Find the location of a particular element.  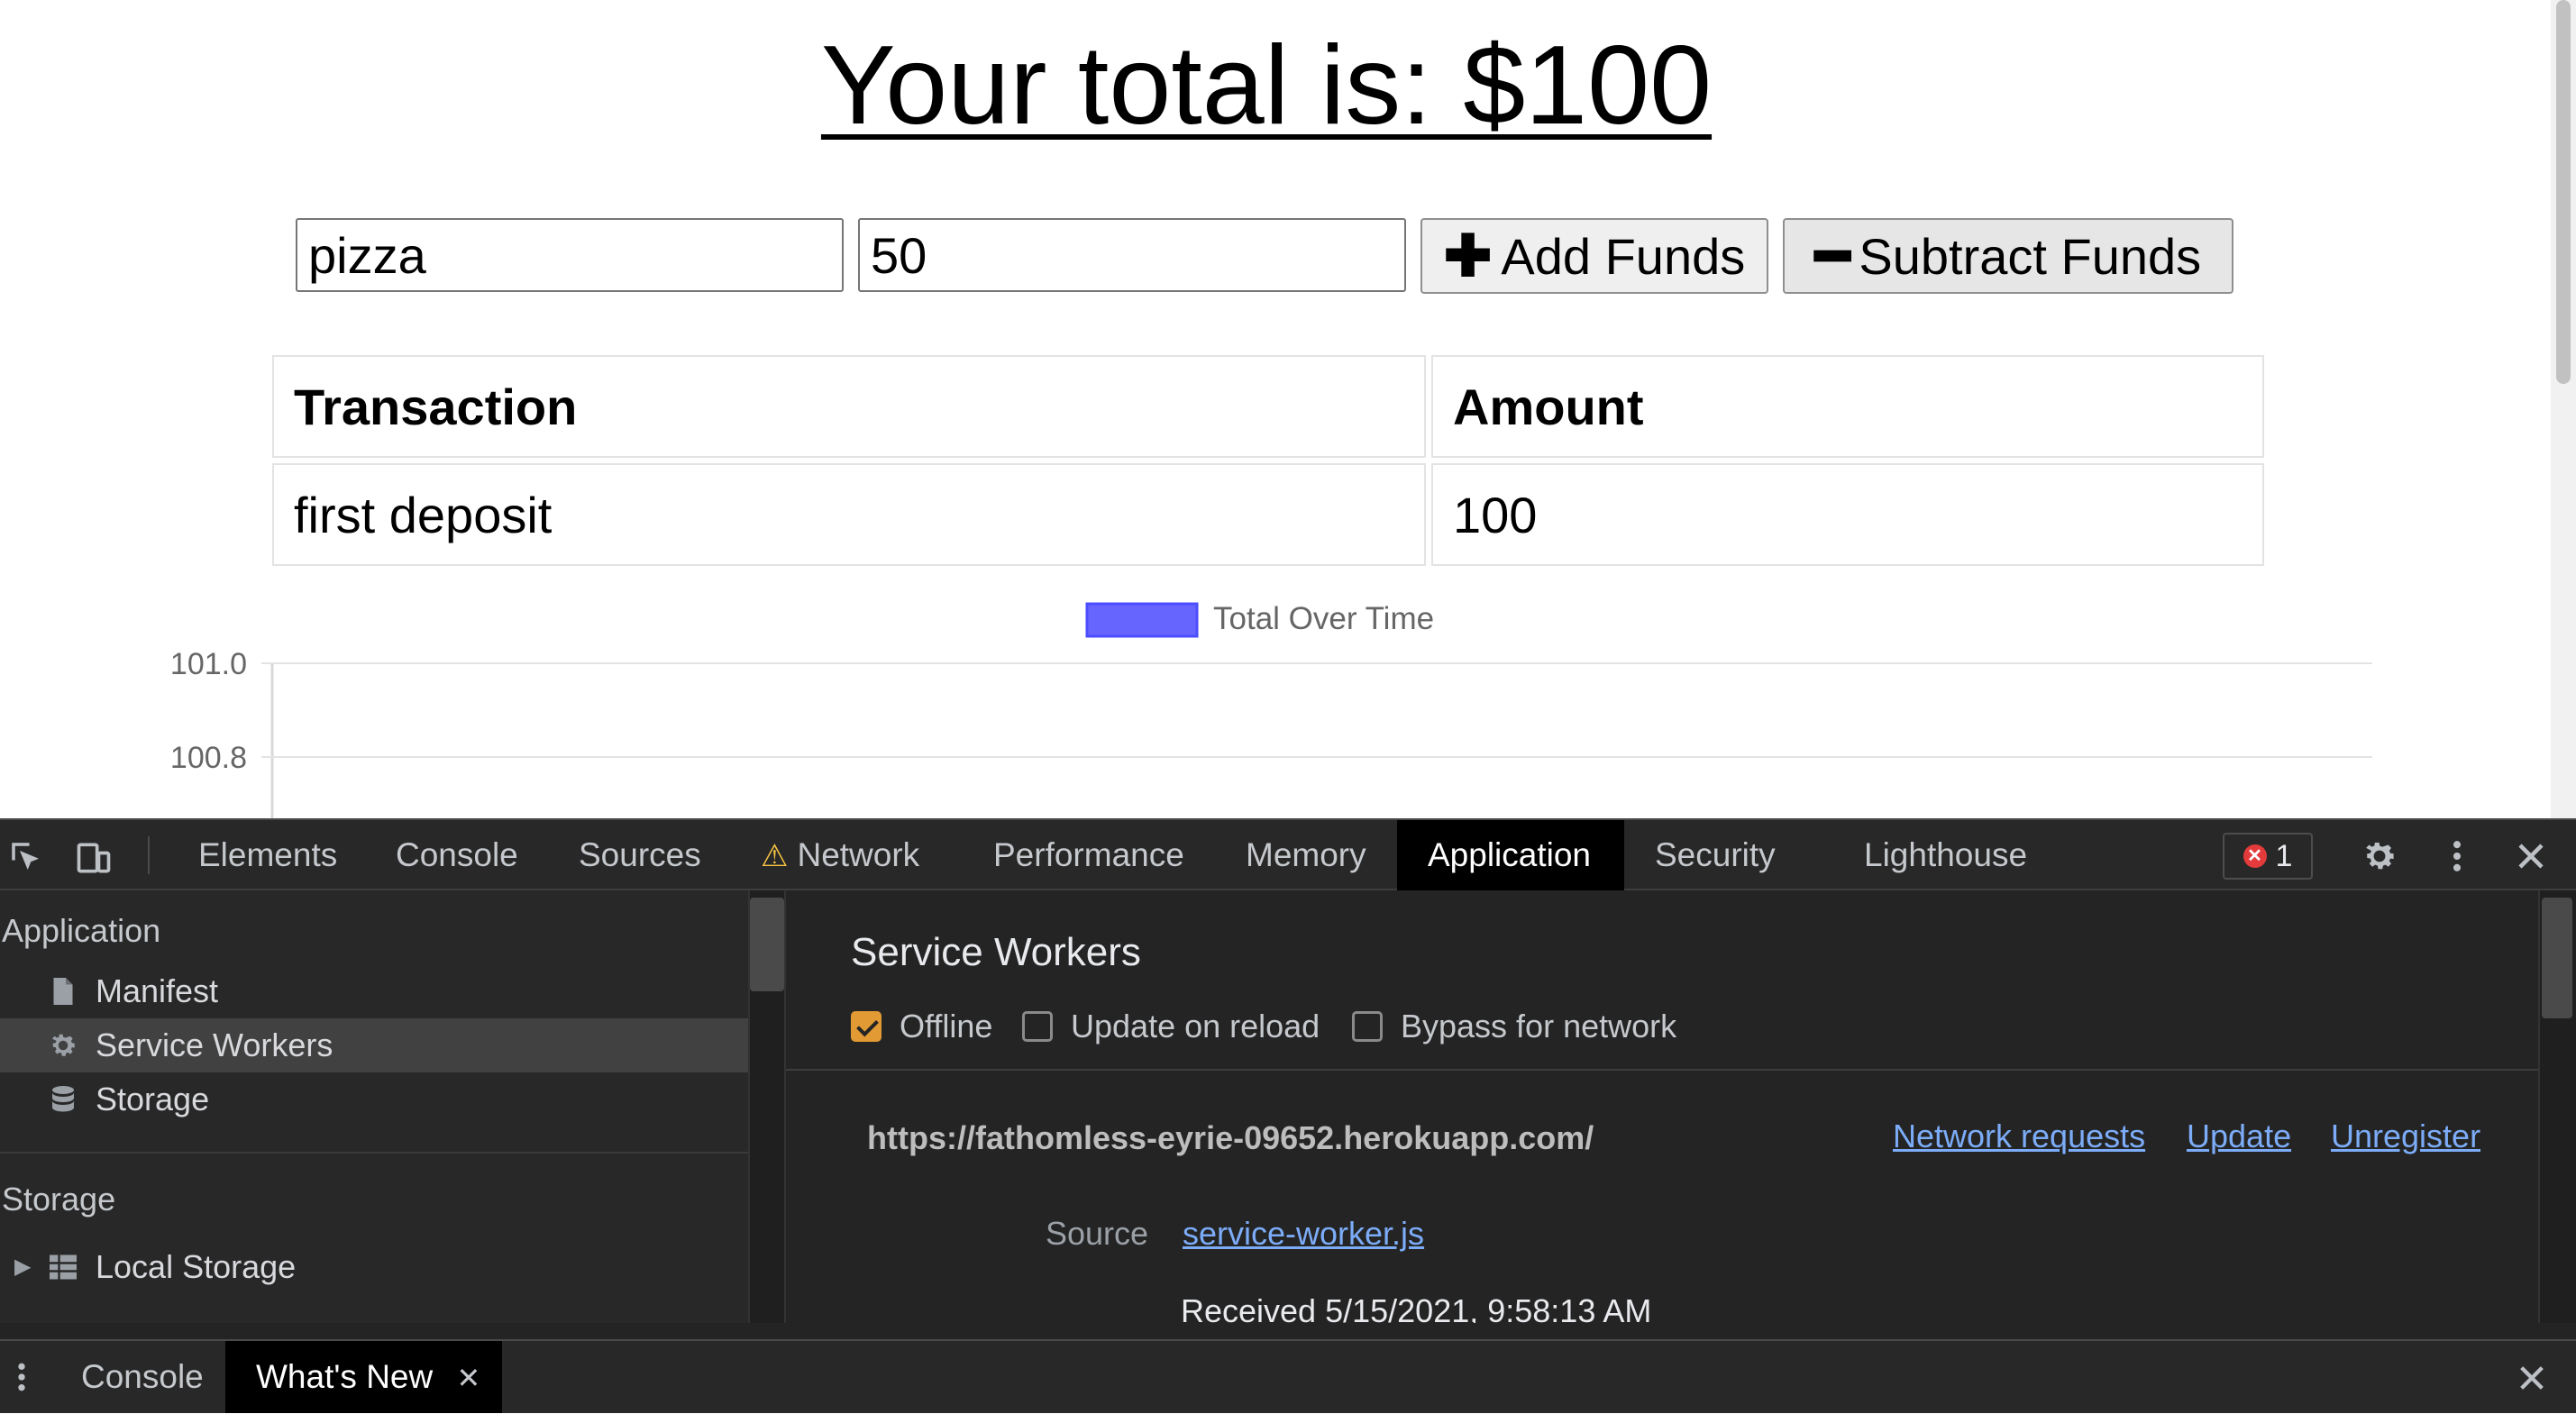

legend-label: Total Over Time is located at coordinates (1323, 619).